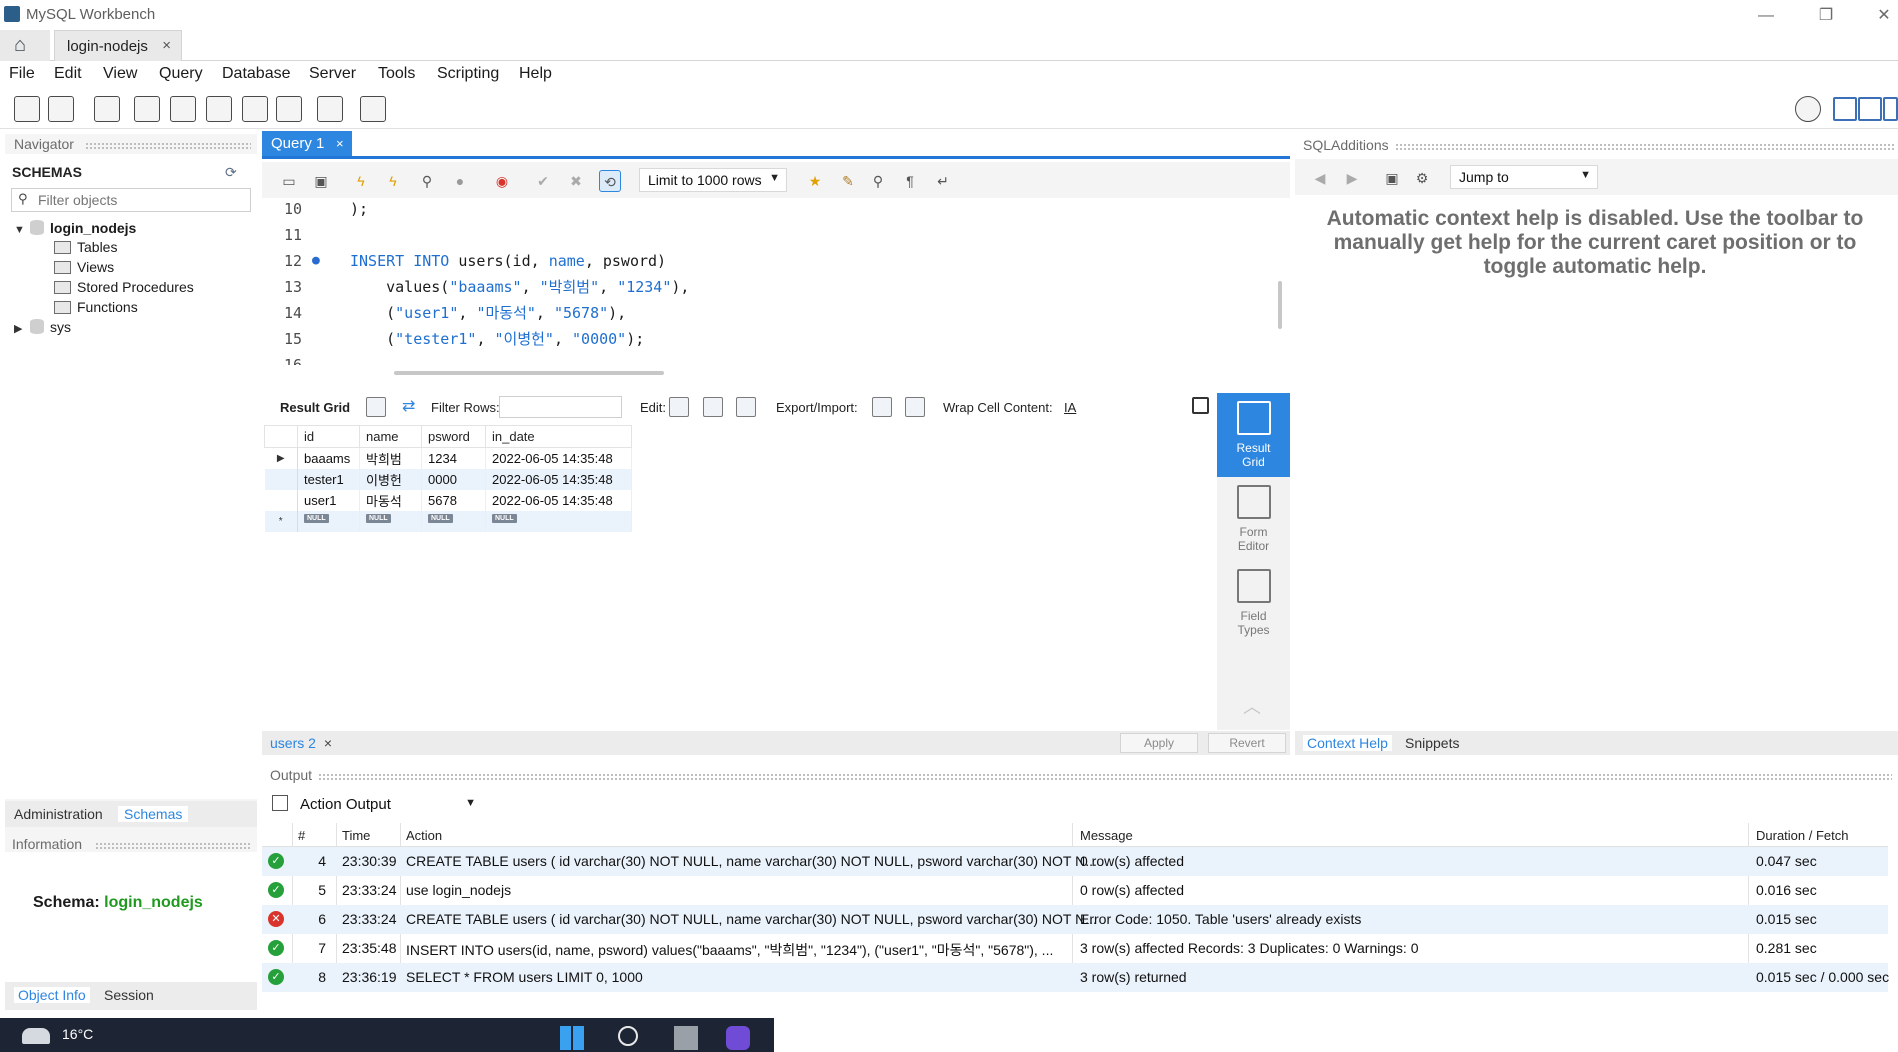  Describe the element at coordinates (1432, 743) in the screenshot. I see `tab-snippets: Snippets` at that location.